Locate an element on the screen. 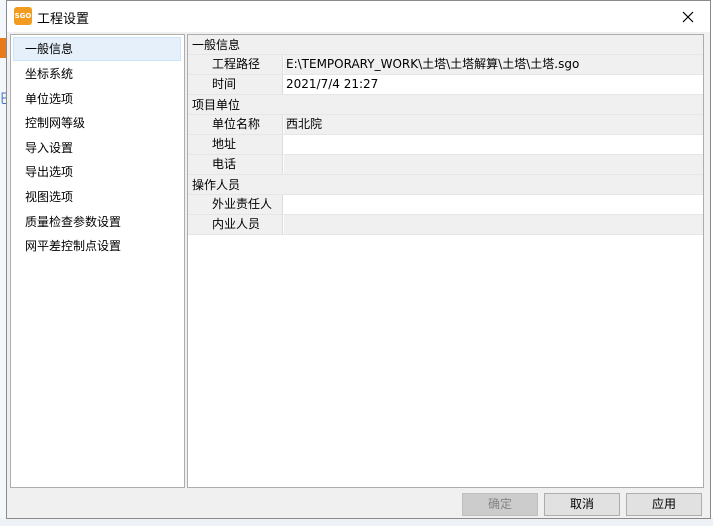 The width and height of the screenshot is (713, 526). nav-item-import-settings: 导入设置 is located at coordinates (97, 148).